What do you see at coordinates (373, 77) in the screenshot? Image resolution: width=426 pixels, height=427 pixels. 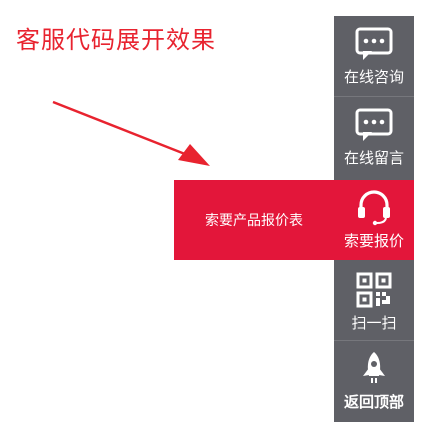 I see `sidebar-item-label: 在线咨询` at bounding box center [373, 77].